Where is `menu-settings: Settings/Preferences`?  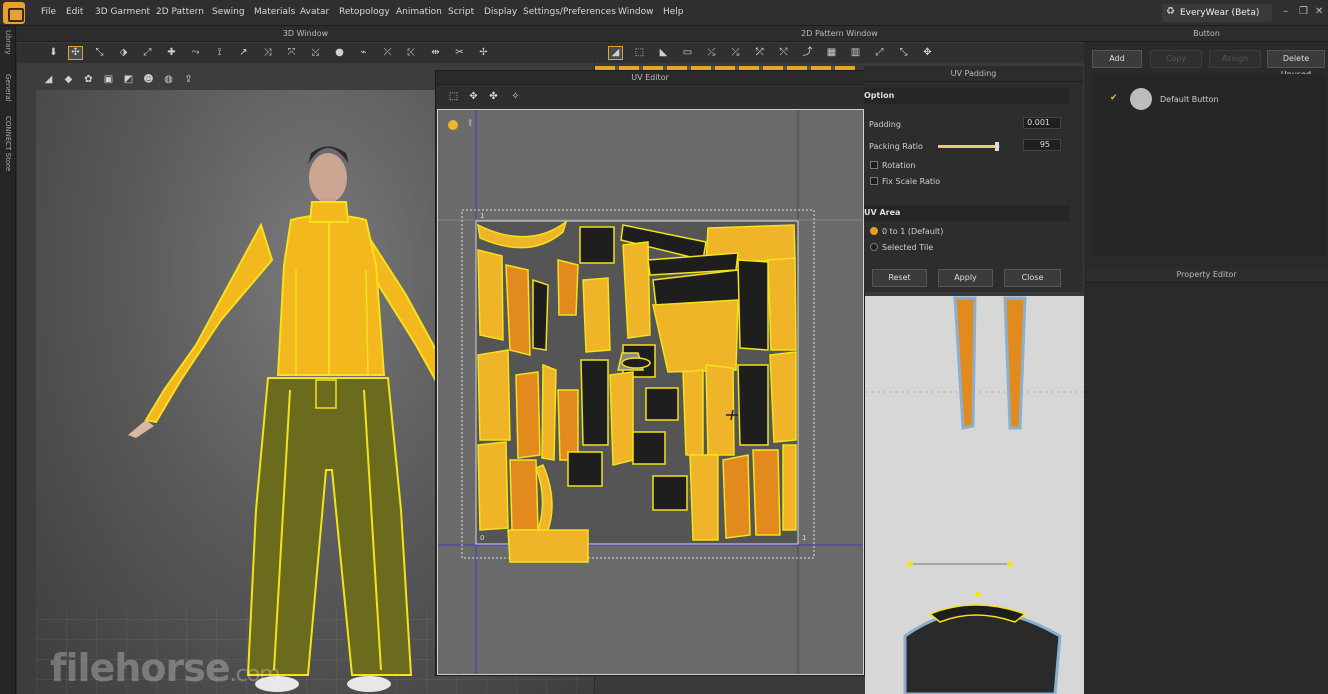 menu-settings: Settings/Preferences is located at coordinates (569, 12).